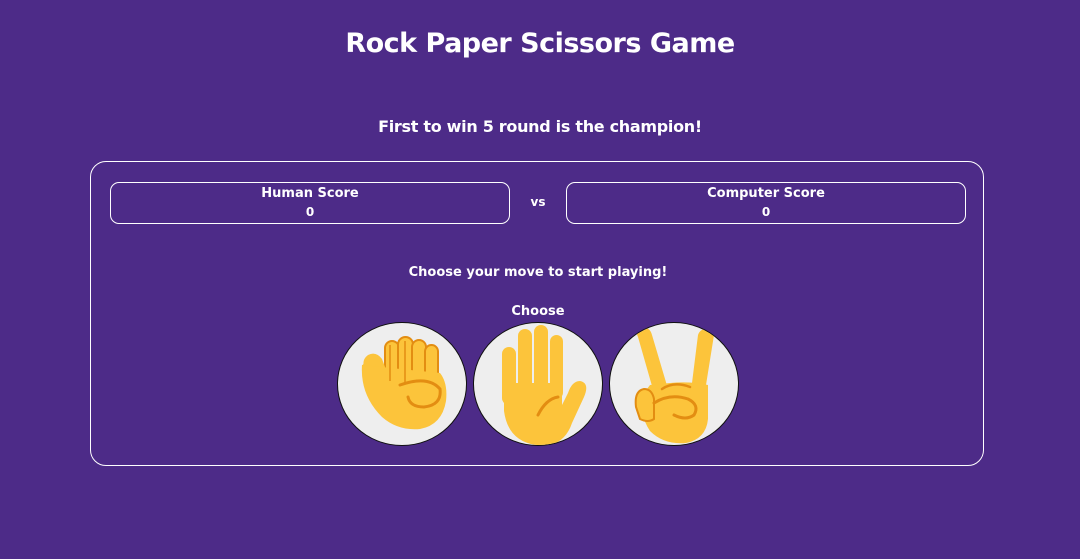  What do you see at coordinates (544, 385) in the screenshot?
I see `raised-hand-icon` at bounding box center [544, 385].